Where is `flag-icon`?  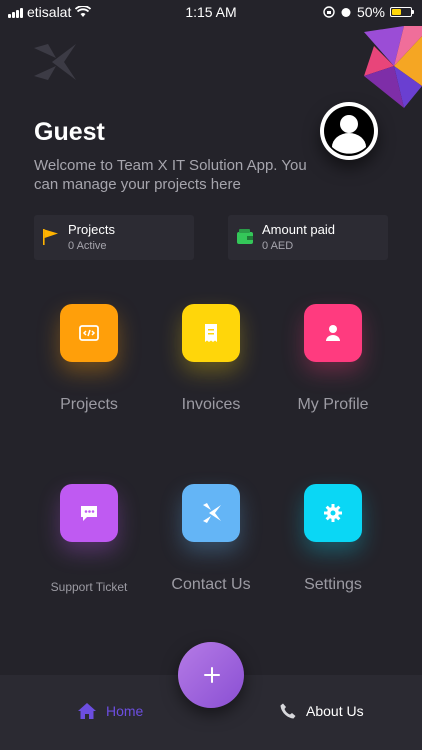 flag-icon is located at coordinates (50, 237).